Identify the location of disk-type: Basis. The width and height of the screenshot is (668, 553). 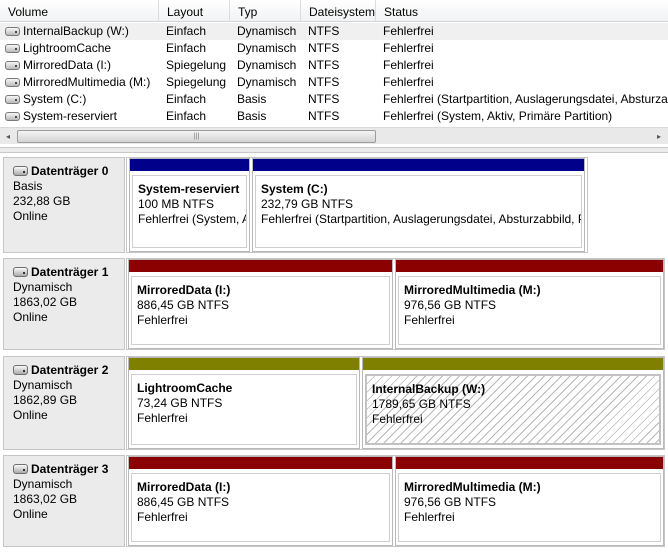
(28, 186).